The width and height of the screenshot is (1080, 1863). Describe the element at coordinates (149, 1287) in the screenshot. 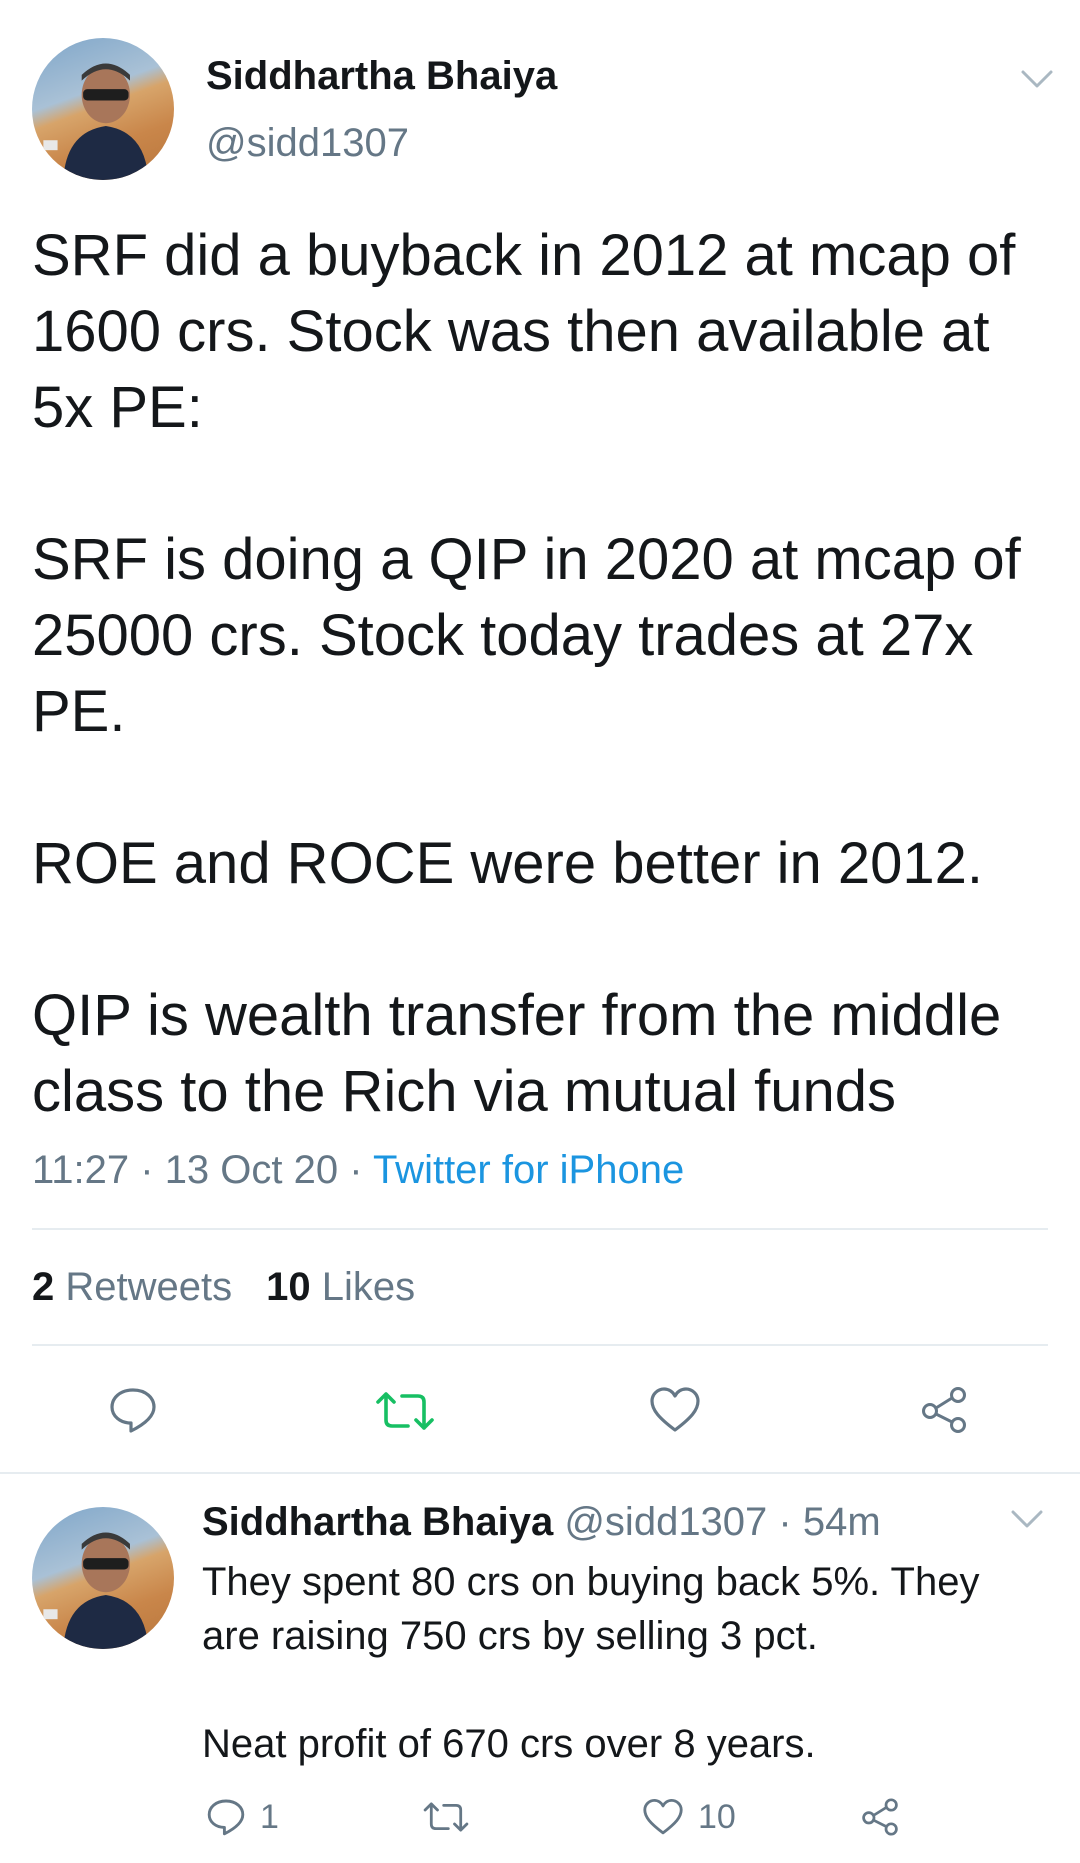

I see `retweets-label: Retweets` at that location.